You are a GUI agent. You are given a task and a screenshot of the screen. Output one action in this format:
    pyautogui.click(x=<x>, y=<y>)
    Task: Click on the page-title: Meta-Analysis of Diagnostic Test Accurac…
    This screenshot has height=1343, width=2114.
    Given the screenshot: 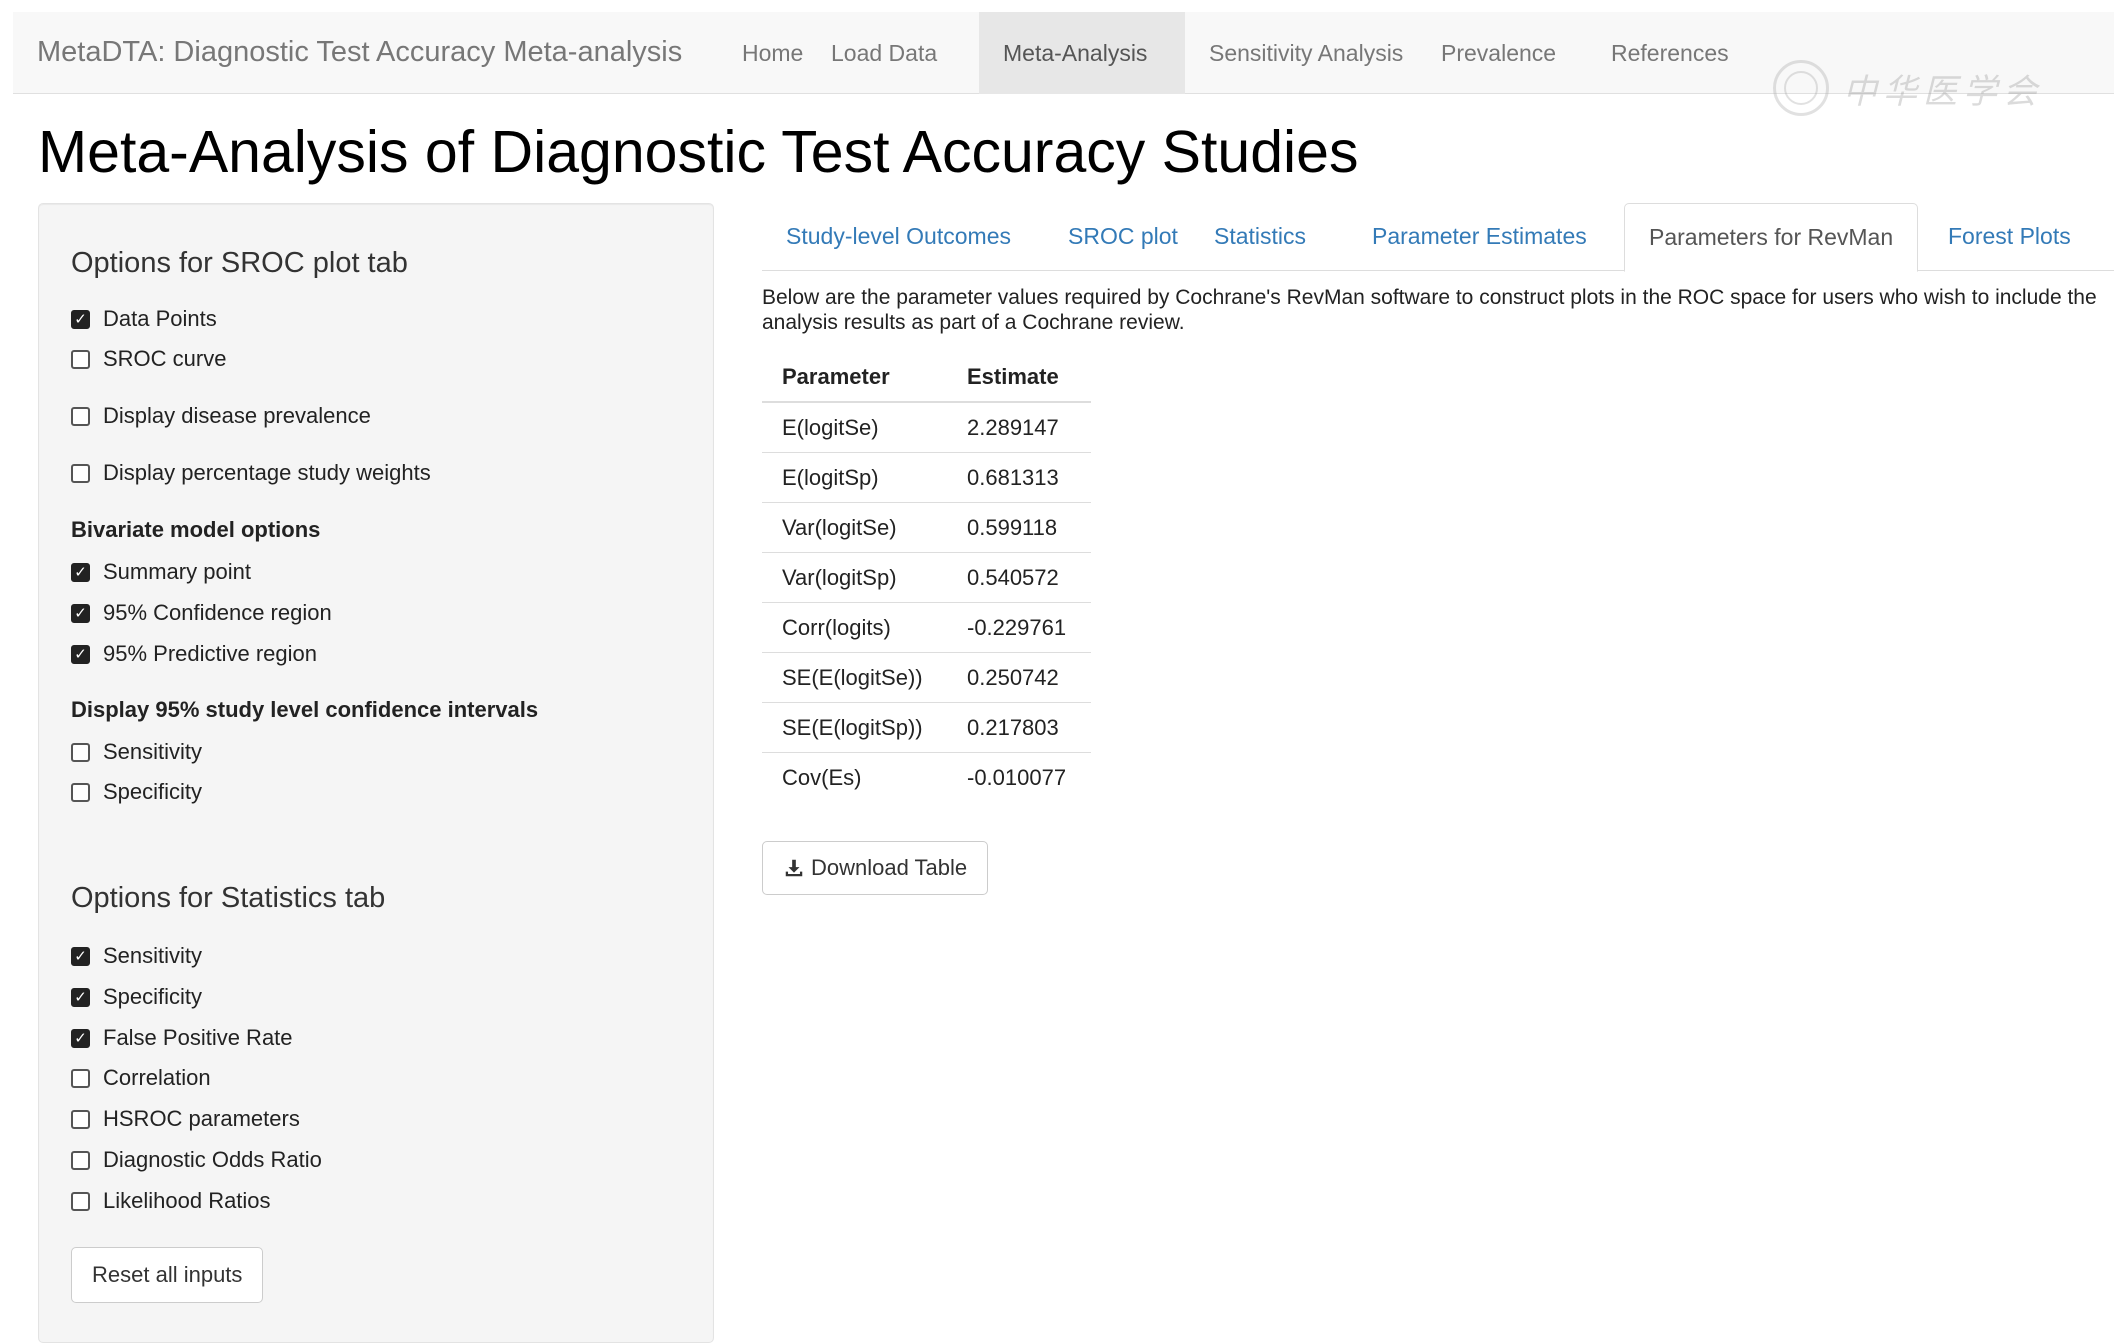 What is the action you would take?
    pyautogui.click(x=698, y=152)
    